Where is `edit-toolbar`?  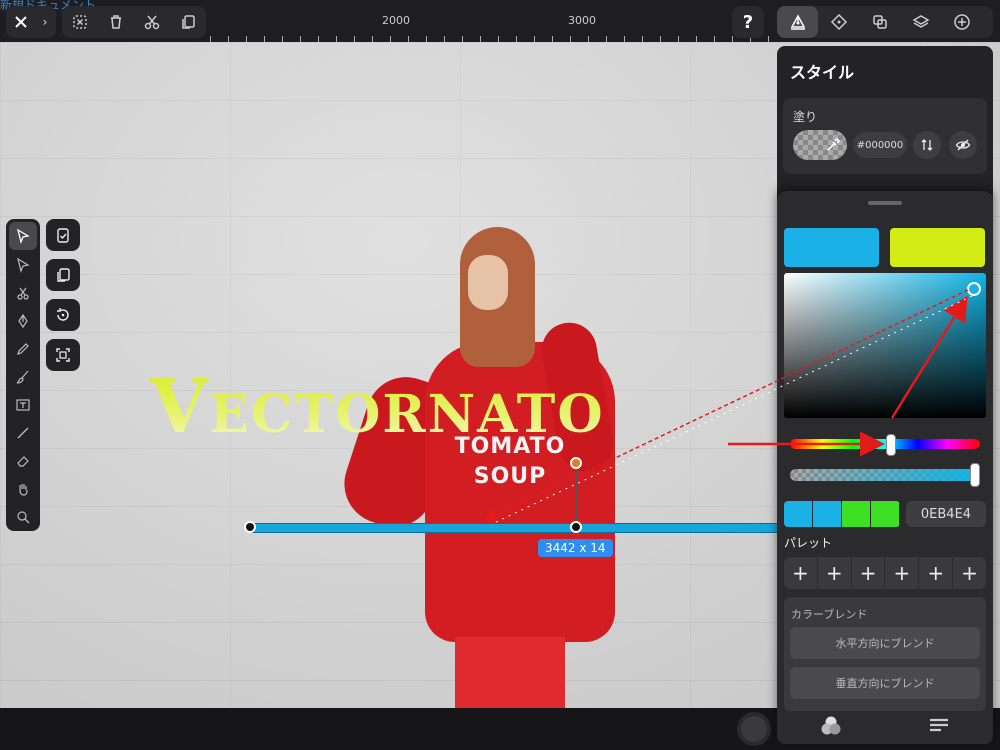 edit-toolbar is located at coordinates (134, 22).